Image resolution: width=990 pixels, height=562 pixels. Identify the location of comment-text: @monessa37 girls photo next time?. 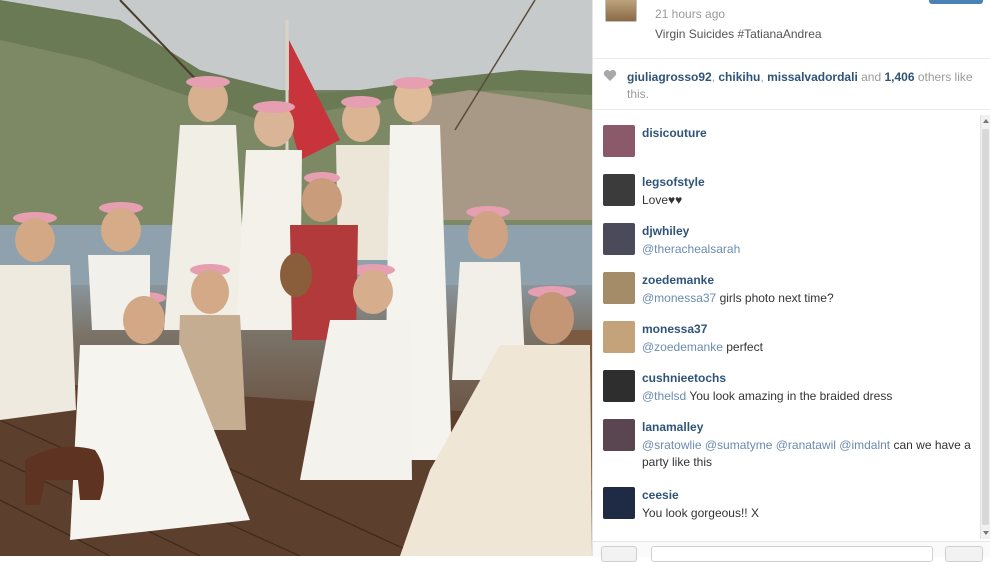
(807, 298).